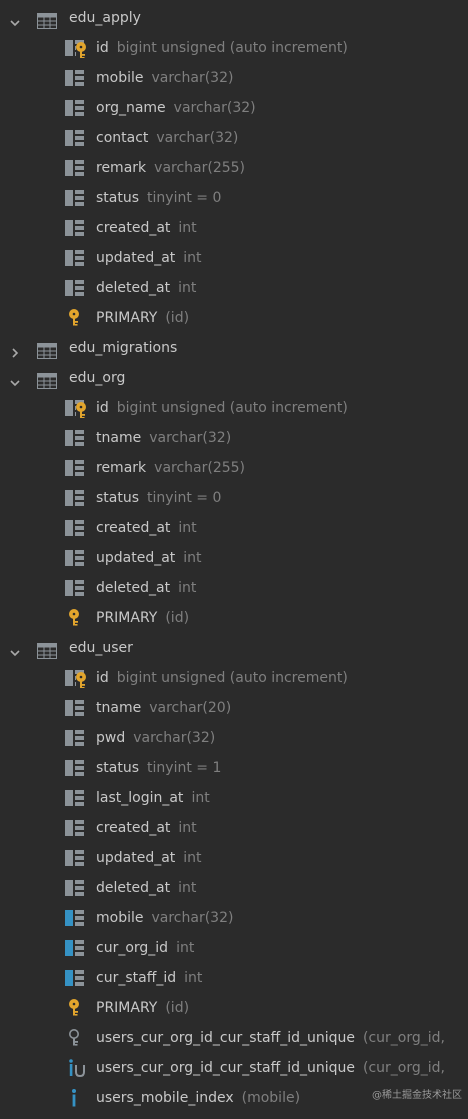 The width and height of the screenshot is (468, 1119). Describe the element at coordinates (234, 18) in the screenshot. I see `table-node-edu-apply: edu_apply` at that location.